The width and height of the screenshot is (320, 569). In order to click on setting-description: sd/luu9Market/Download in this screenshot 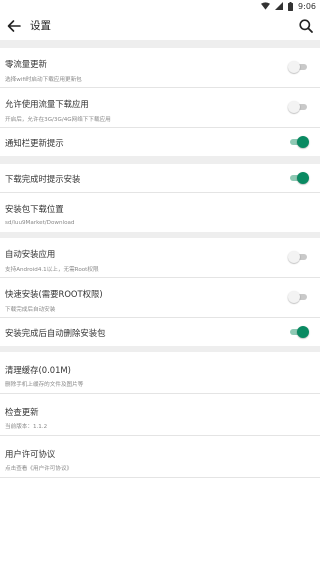, I will do `click(40, 223)`.